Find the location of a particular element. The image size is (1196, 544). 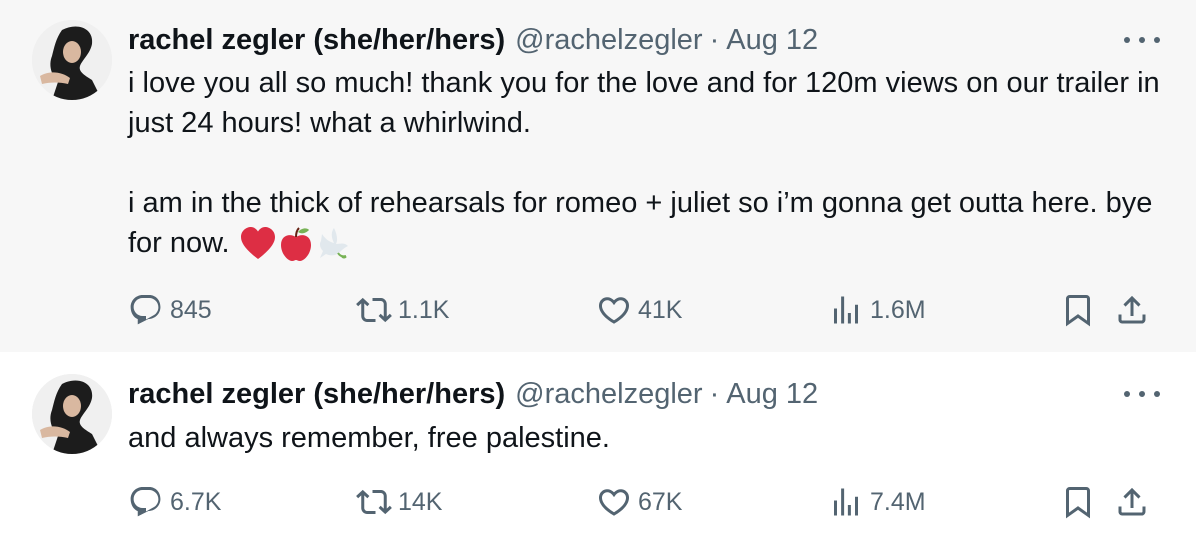

red-heart-icon is located at coordinates (257, 243).